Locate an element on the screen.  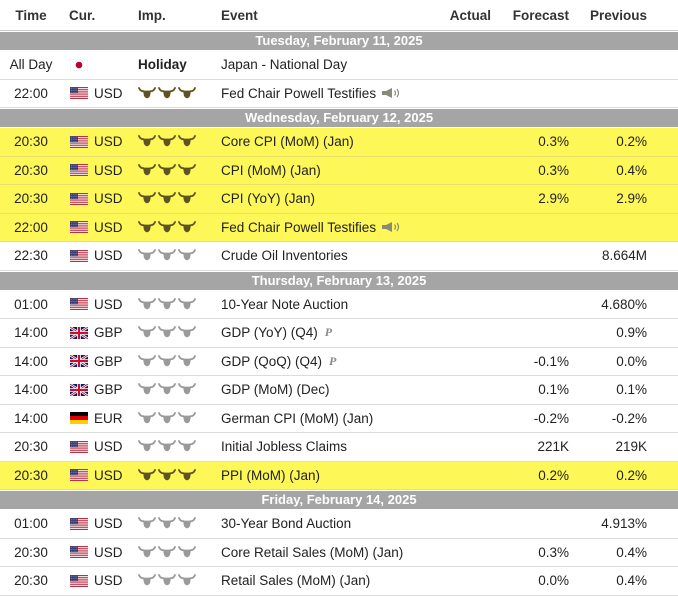
event-name: PPI (MoM) (Jan) is located at coordinates (270, 475).